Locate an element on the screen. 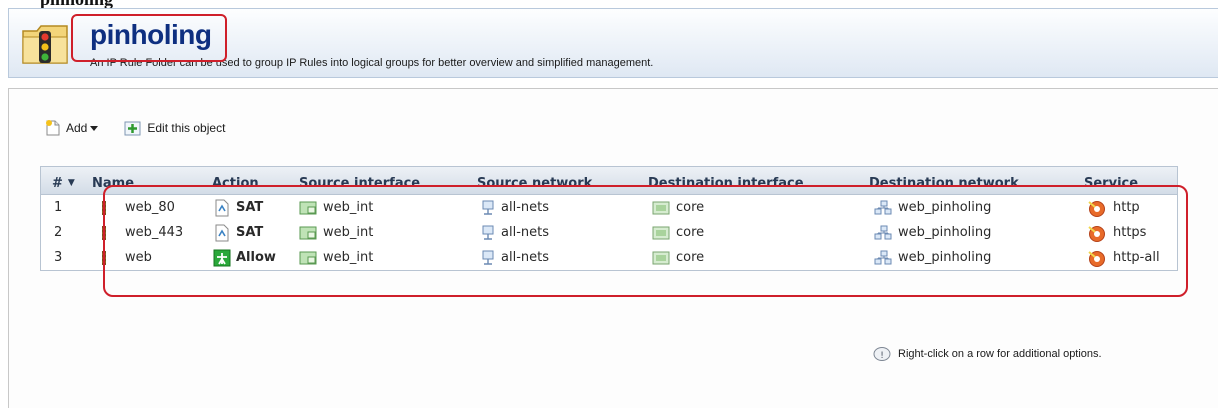 This screenshot has height=408, width=1218. service-cell: https is located at coordinates (1116, 232).